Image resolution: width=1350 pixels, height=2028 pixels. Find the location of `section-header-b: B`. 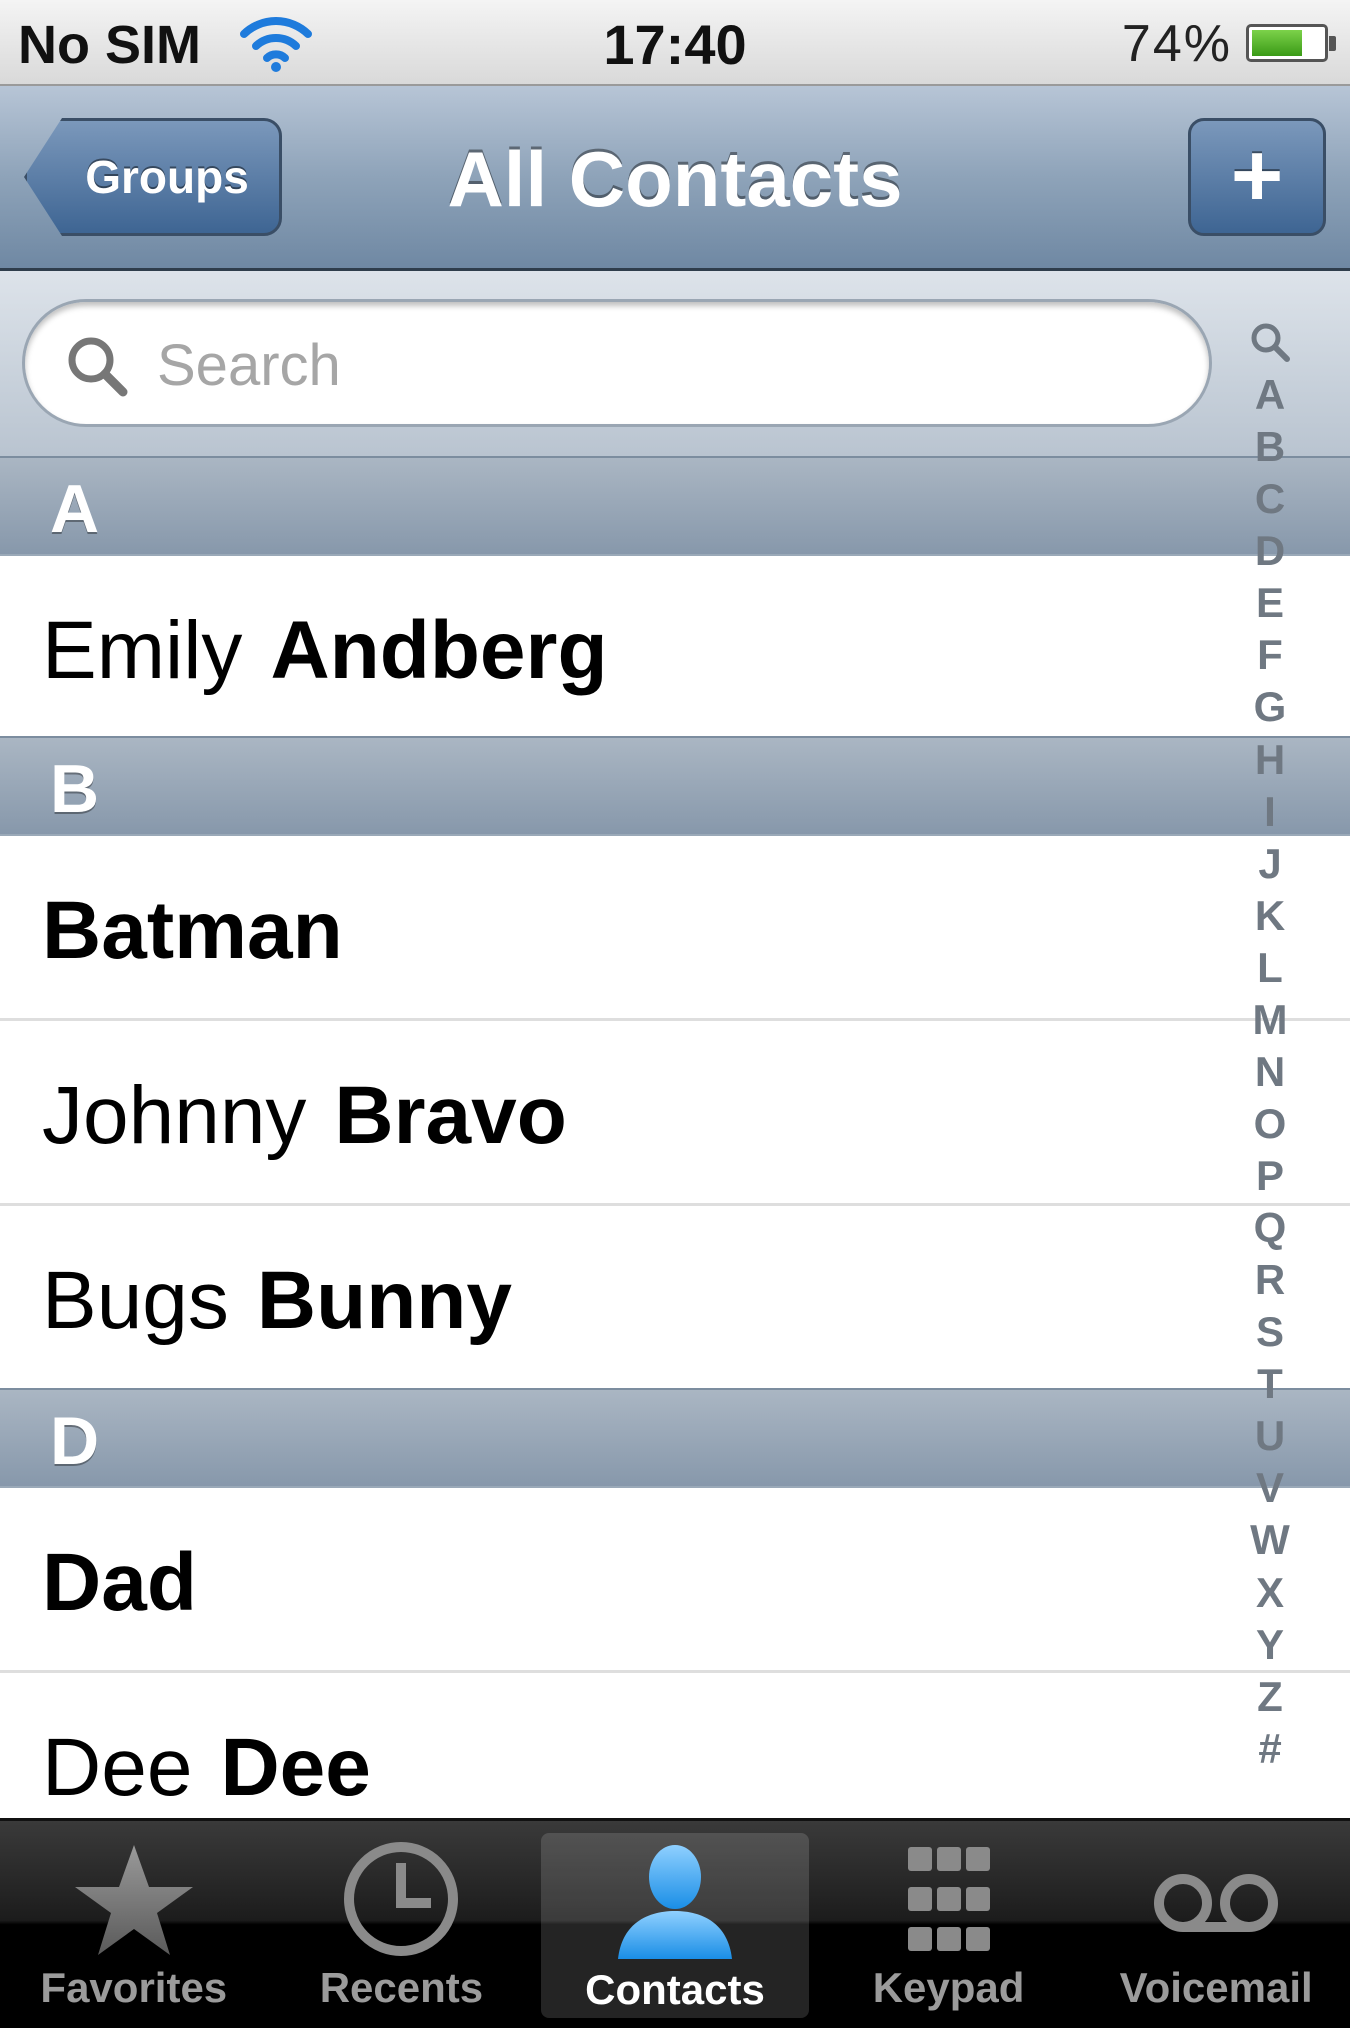

section-header-b: B is located at coordinates (675, 786).